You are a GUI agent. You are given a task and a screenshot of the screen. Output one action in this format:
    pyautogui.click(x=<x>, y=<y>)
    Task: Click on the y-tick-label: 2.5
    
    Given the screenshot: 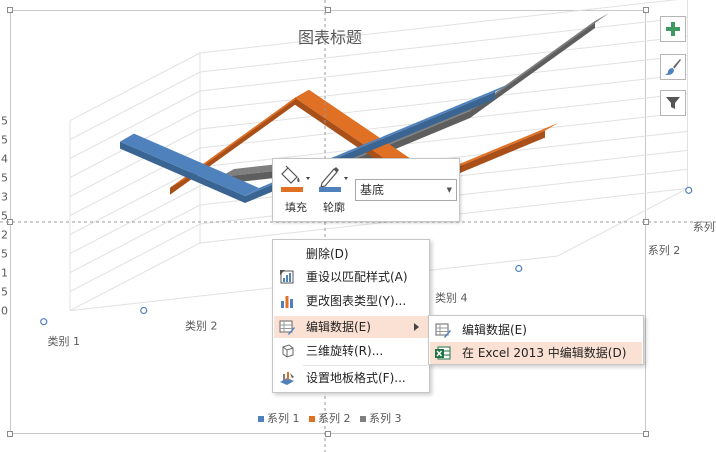 What is the action you would take?
    pyautogui.click(x=4, y=216)
    